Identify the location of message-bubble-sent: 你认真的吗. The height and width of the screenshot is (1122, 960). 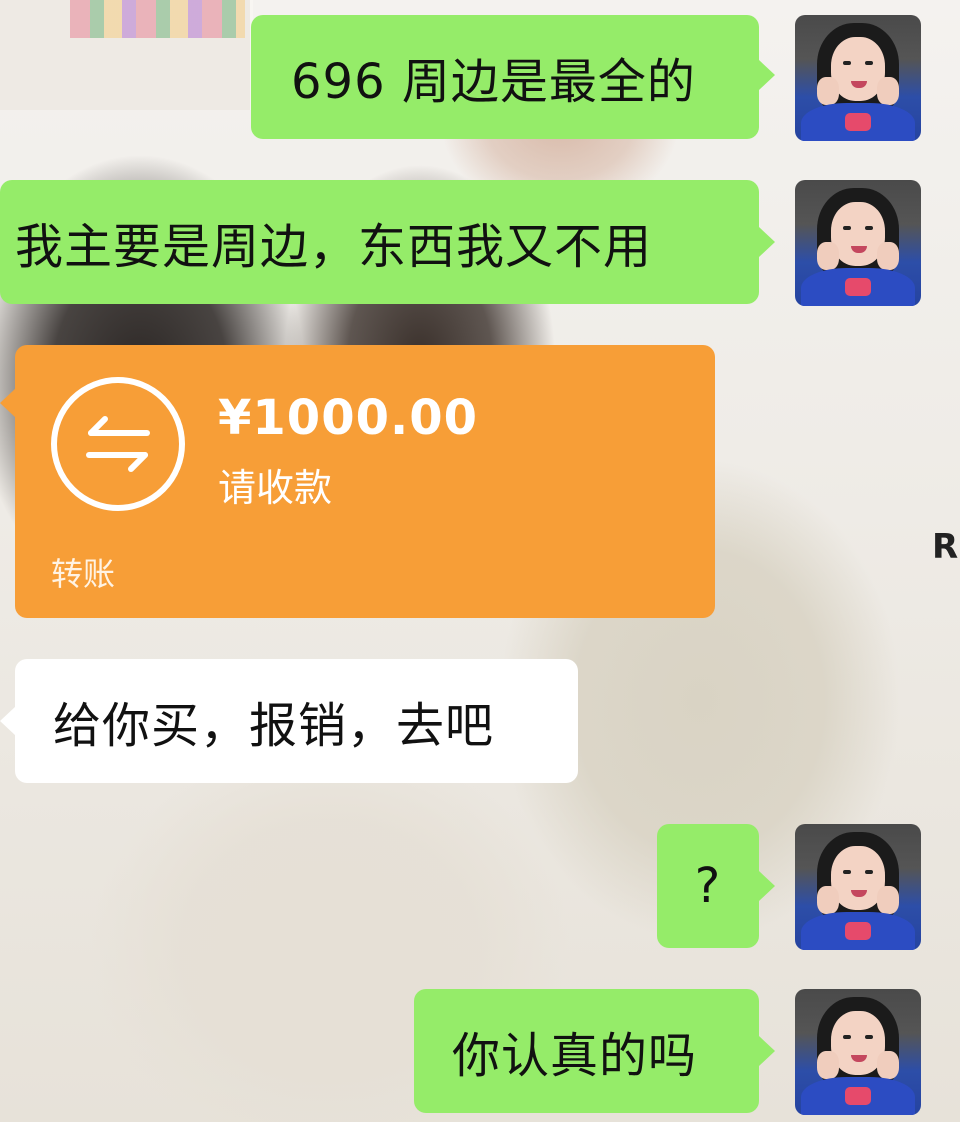
(586, 1051).